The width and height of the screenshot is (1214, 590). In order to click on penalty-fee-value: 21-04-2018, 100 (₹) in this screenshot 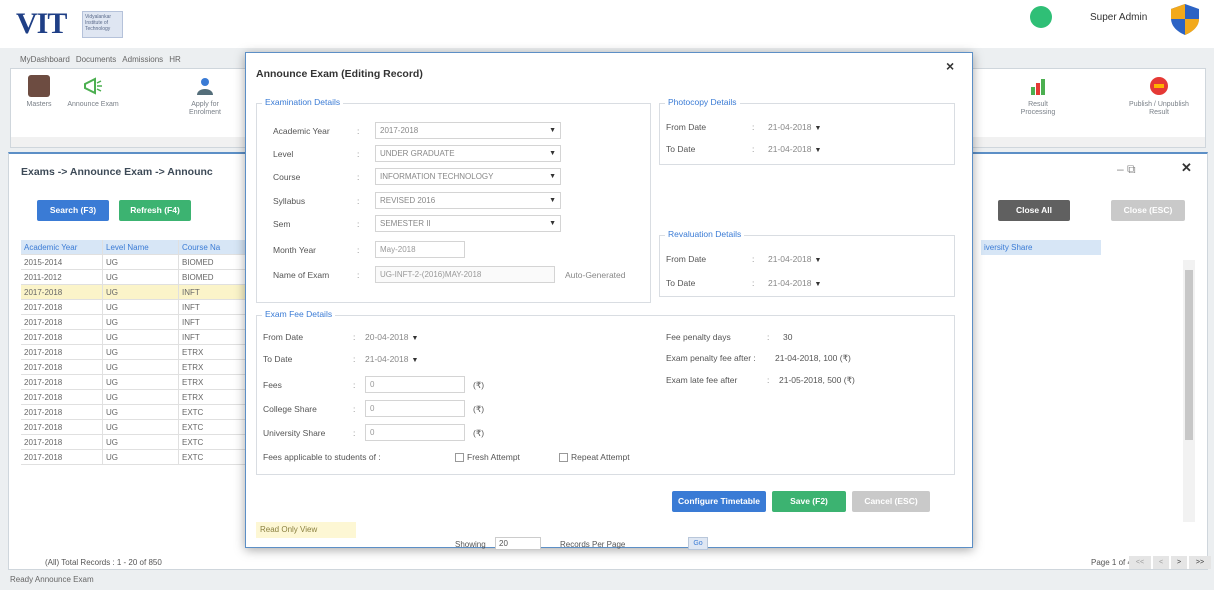, I will do `click(813, 358)`.